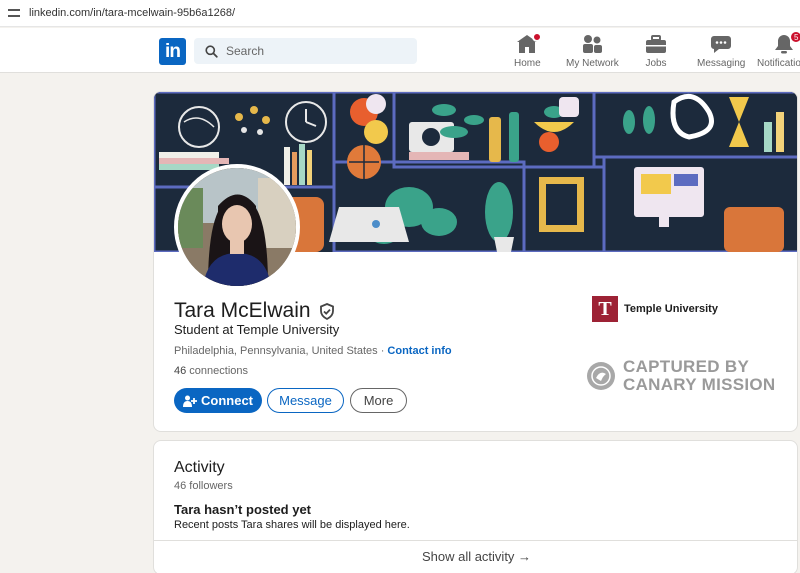 The width and height of the screenshot is (800, 573). I want to click on people-icon, so click(592, 44).